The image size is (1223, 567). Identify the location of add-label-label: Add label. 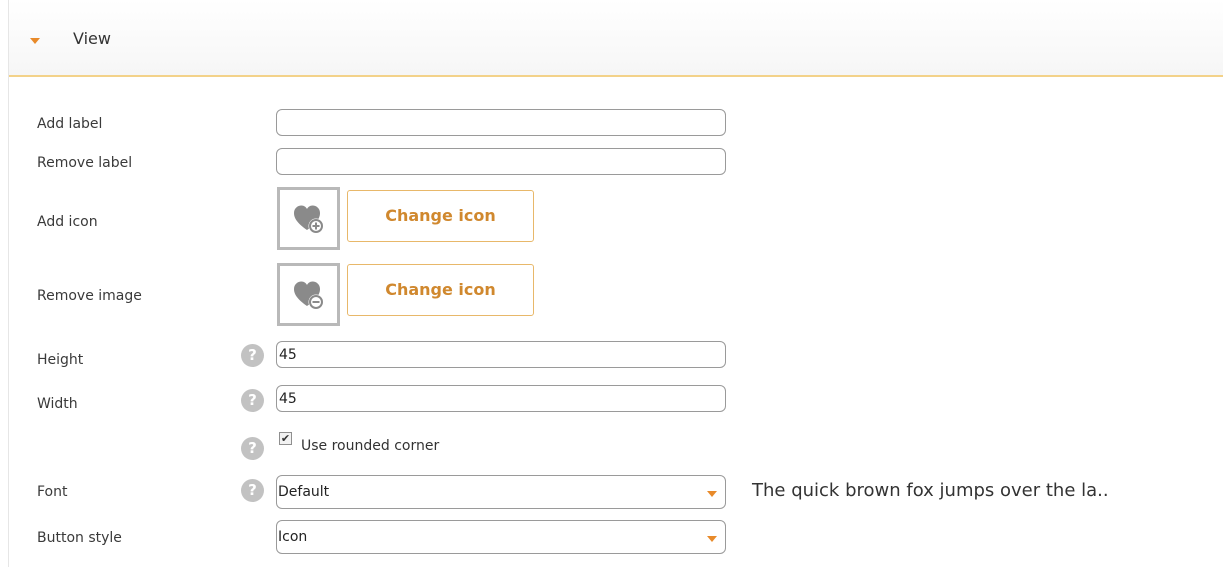
(70, 124).